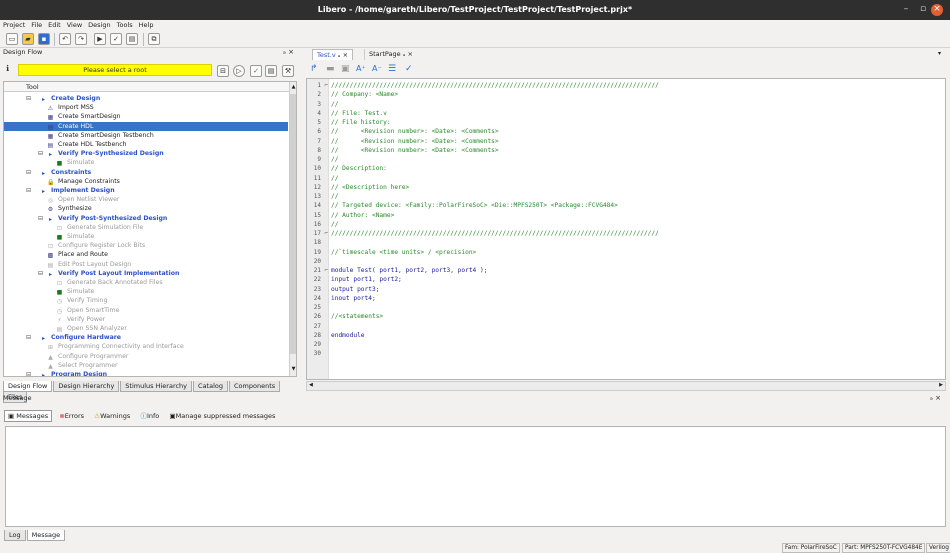  Describe the element at coordinates (28, 386) in the screenshot. I see `tab-design-flow: Design Flow` at that location.